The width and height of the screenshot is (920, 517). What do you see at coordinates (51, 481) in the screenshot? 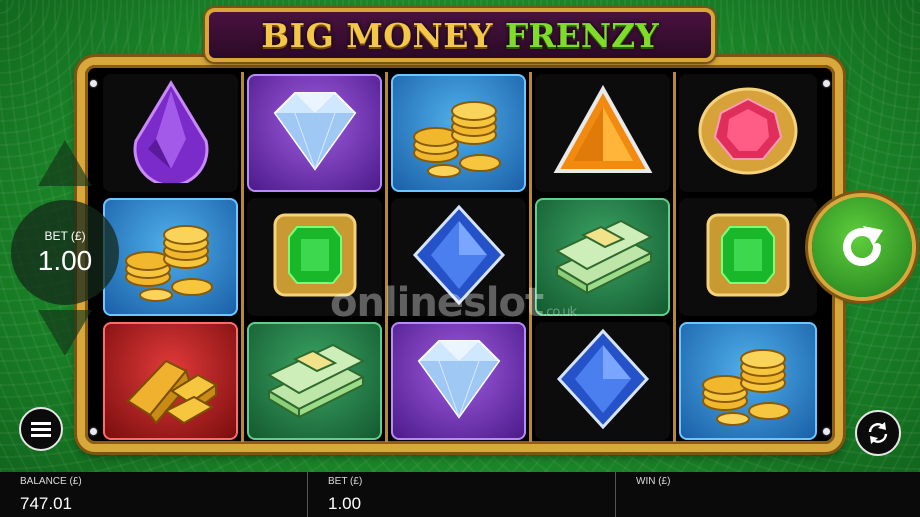
I see `balance-label: BALANCE (£)` at bounding box center [51, 481].